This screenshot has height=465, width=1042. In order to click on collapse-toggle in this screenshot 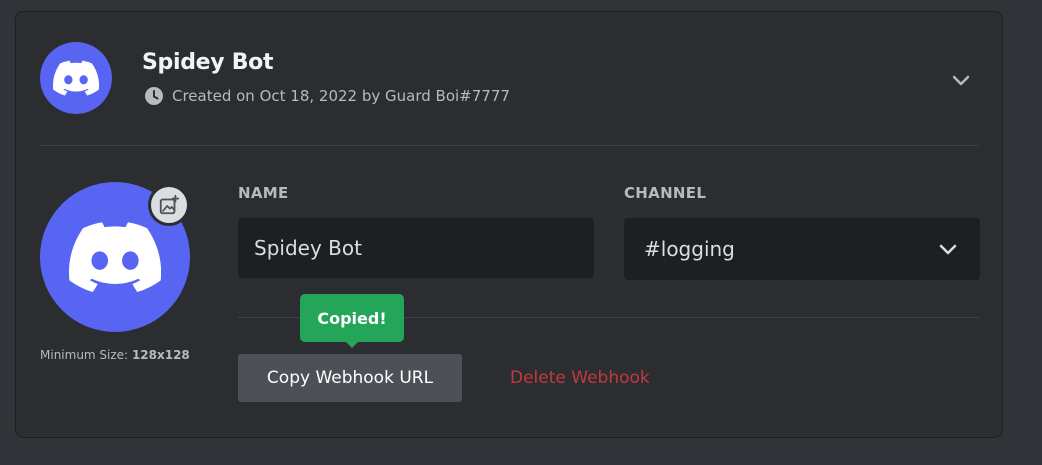, I will do `click(961, 80)`.